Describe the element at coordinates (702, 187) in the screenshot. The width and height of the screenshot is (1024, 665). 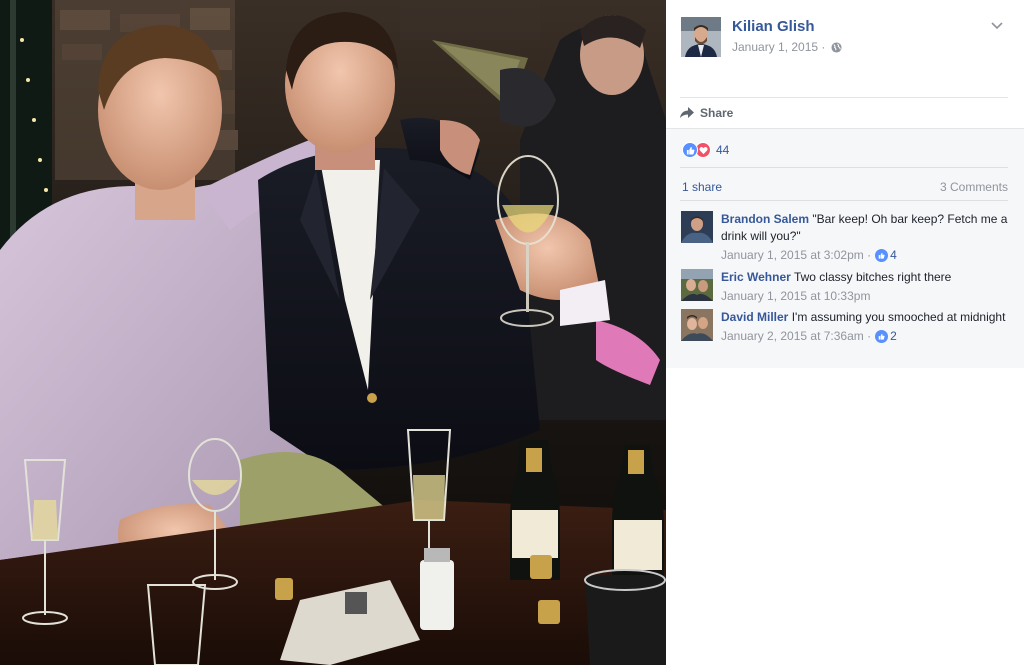
I see `shares-link: 1 share` at that location.